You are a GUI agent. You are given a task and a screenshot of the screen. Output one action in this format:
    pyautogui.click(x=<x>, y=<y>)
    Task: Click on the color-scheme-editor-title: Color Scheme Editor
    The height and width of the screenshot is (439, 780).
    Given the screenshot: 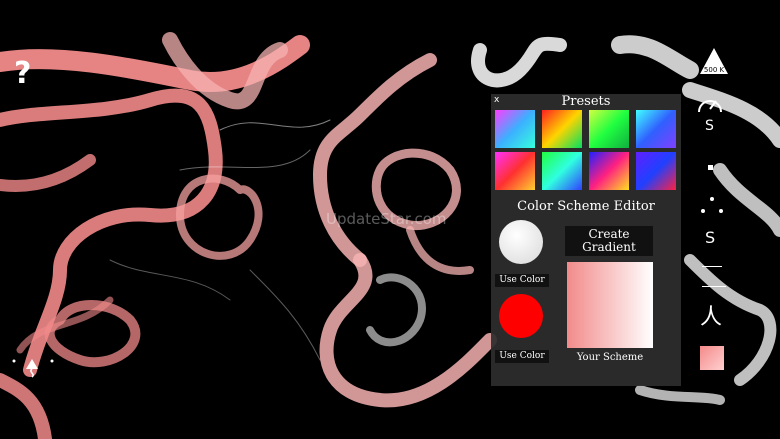 What is the action you would take?
    pyautogui.click(x=586, y=206)
    